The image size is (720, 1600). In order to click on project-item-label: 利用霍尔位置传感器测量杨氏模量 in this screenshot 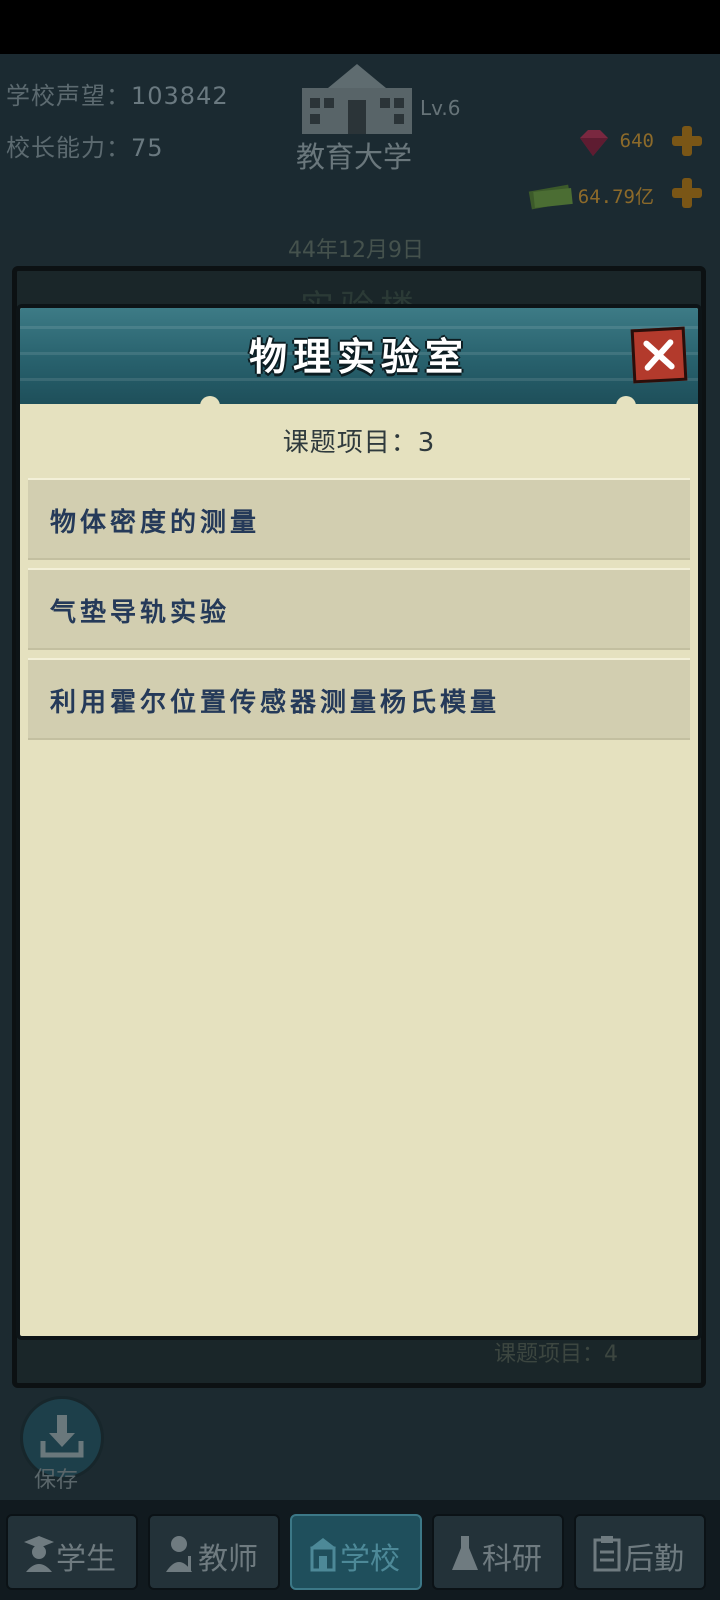, I will do `click(275, 703)`.